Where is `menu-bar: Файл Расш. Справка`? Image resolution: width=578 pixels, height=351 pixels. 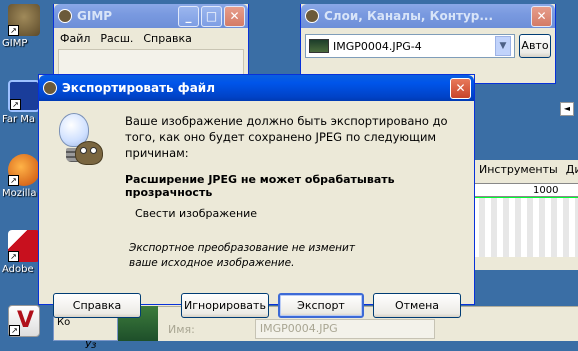 menu-bar: Файл Расш. Справка is located at coordinates (151, 38).